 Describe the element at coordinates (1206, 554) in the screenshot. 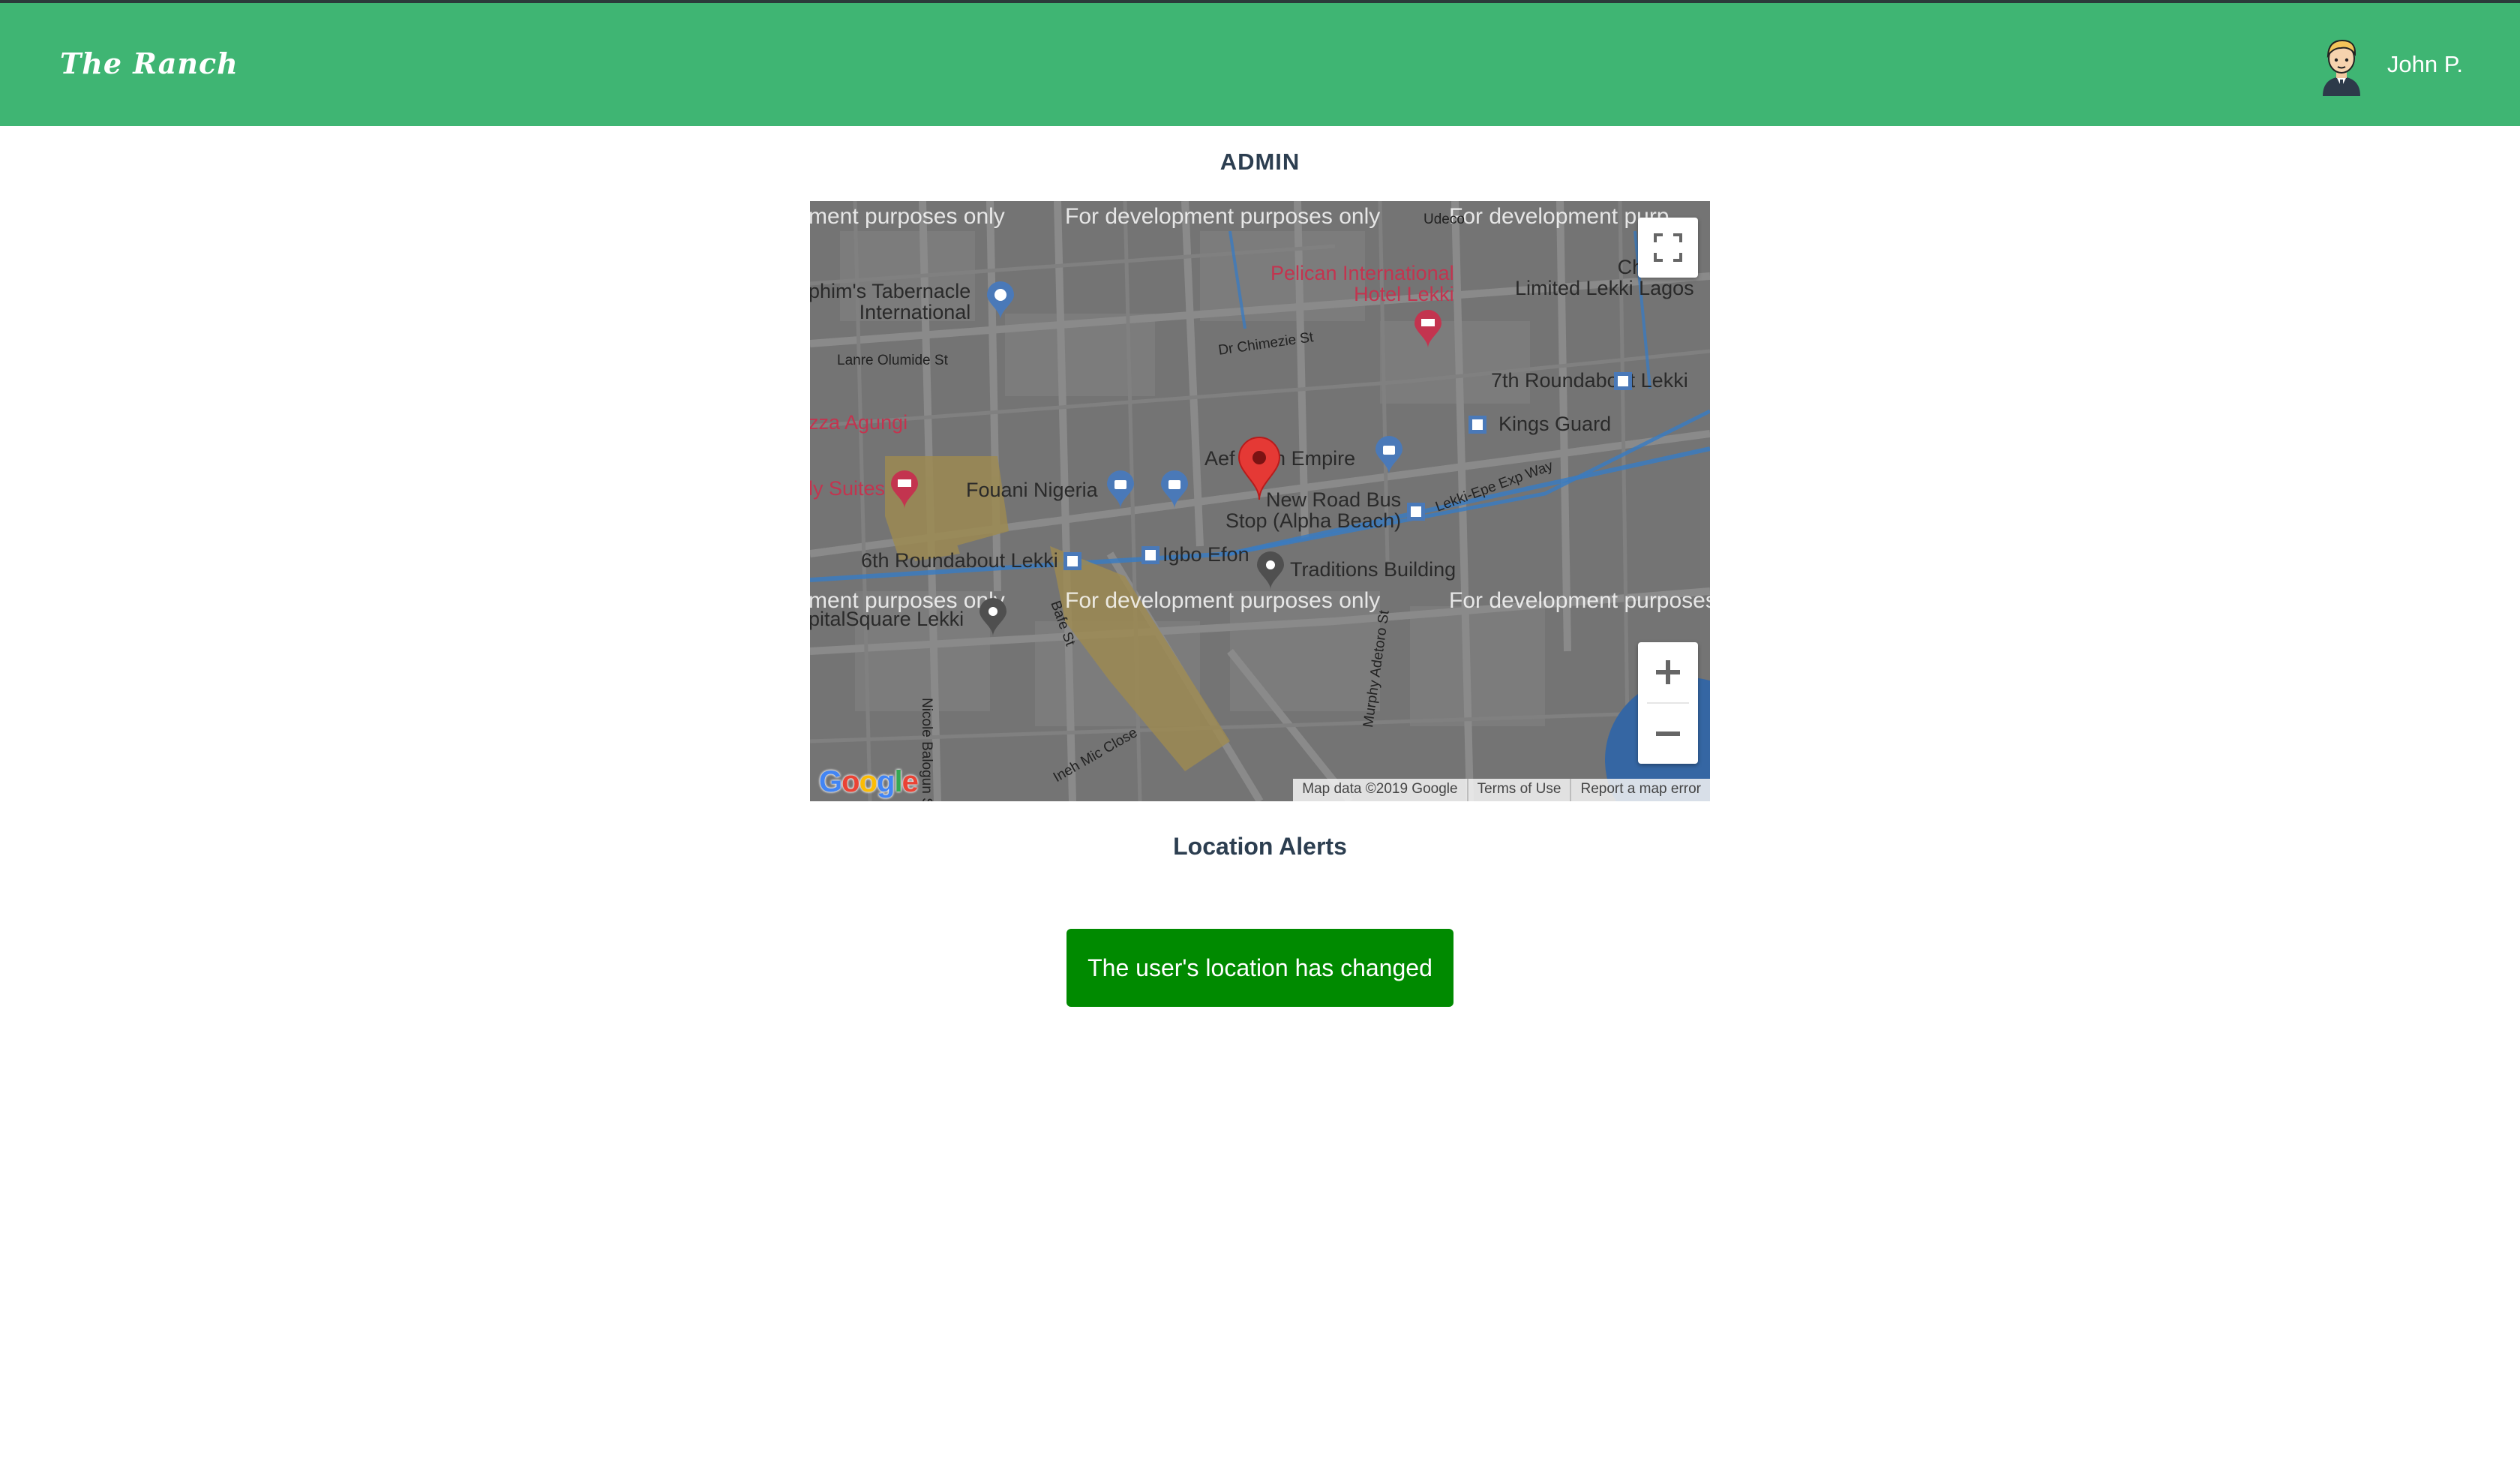

I see `map-label: Igbo Efon` at that location.